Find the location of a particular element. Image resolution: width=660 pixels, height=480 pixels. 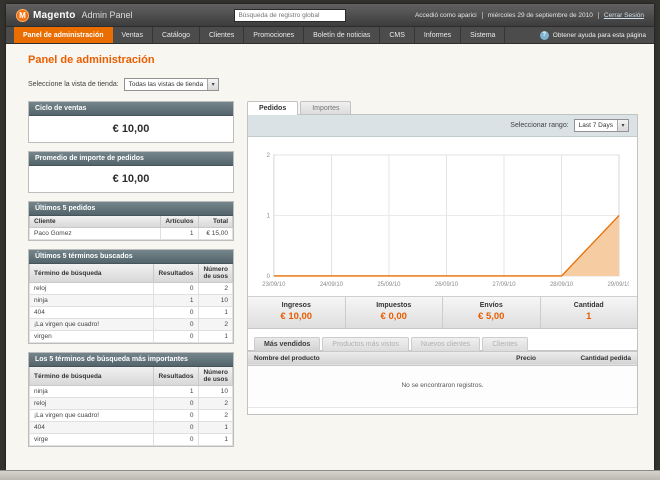

logo-text: Magento is located at coordinates (54, 15).